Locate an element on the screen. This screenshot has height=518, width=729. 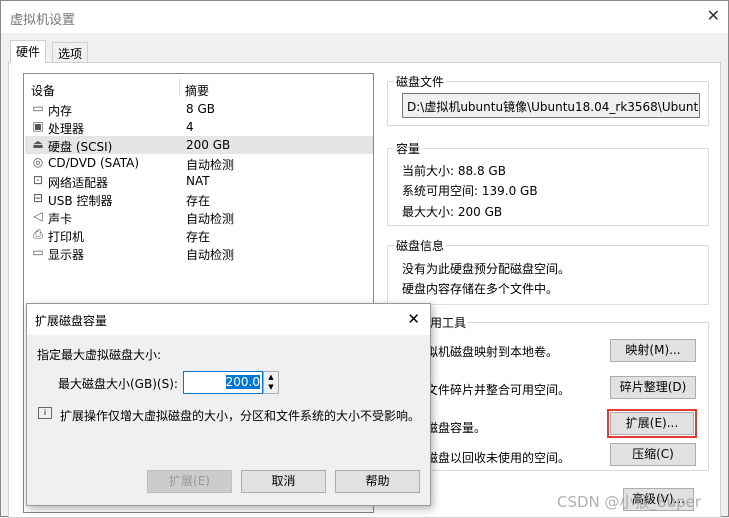
memory-icon: ▭ is located at coordinates (38, 108).